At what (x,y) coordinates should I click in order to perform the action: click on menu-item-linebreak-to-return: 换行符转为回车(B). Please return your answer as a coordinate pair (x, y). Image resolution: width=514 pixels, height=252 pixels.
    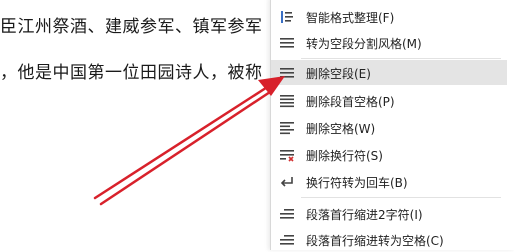
    Looking at the image, I should click on (389, 181).